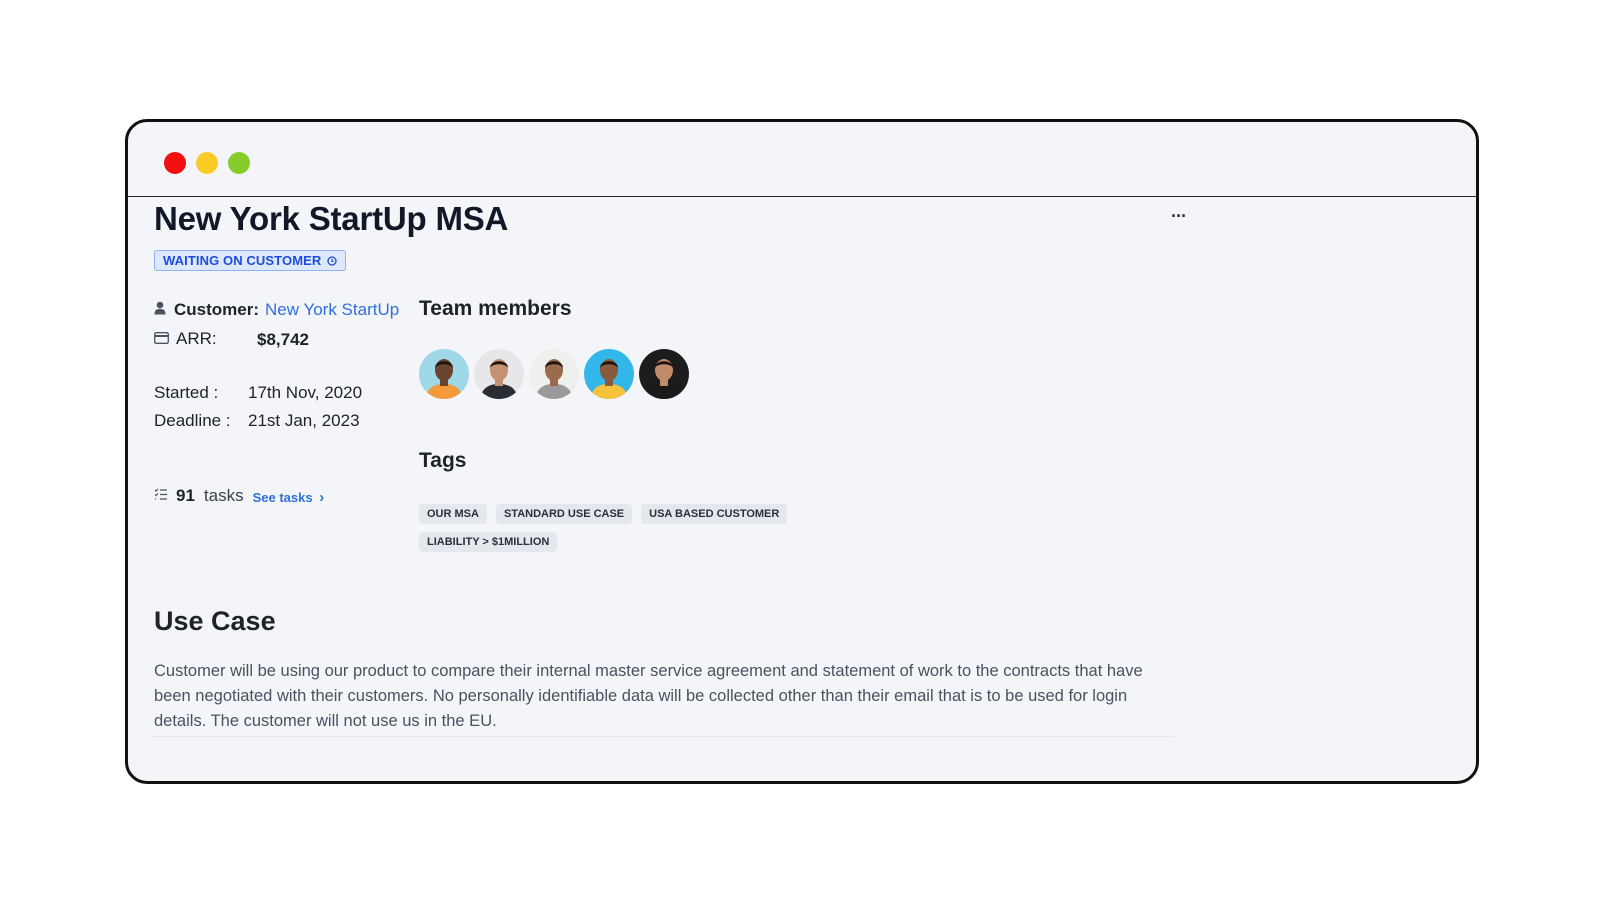 This screenshot has height=900, width=1600. What do you see at coordinates (160, 310) in the screenshot?
I see `user-icon` at bounding box center [160, 310].